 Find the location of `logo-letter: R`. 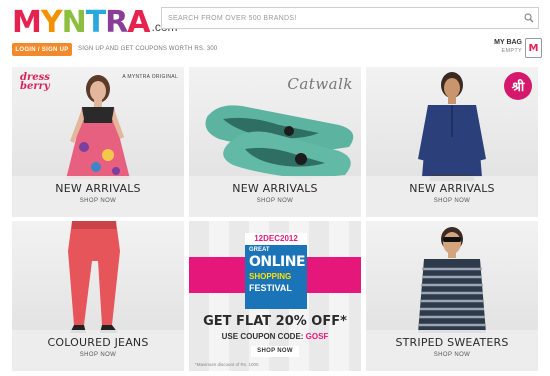

logo-letter: R is located at coordinates (116, 22).